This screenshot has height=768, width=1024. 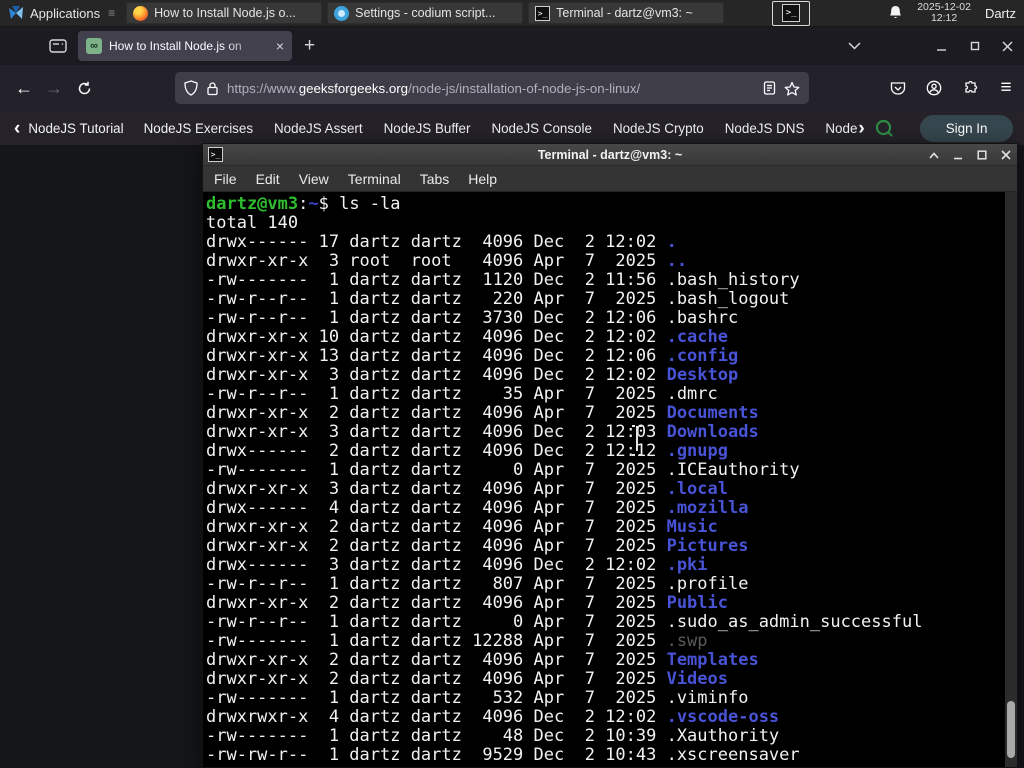 I want to click on terminal-window-controls, so click(x=969, y=155).